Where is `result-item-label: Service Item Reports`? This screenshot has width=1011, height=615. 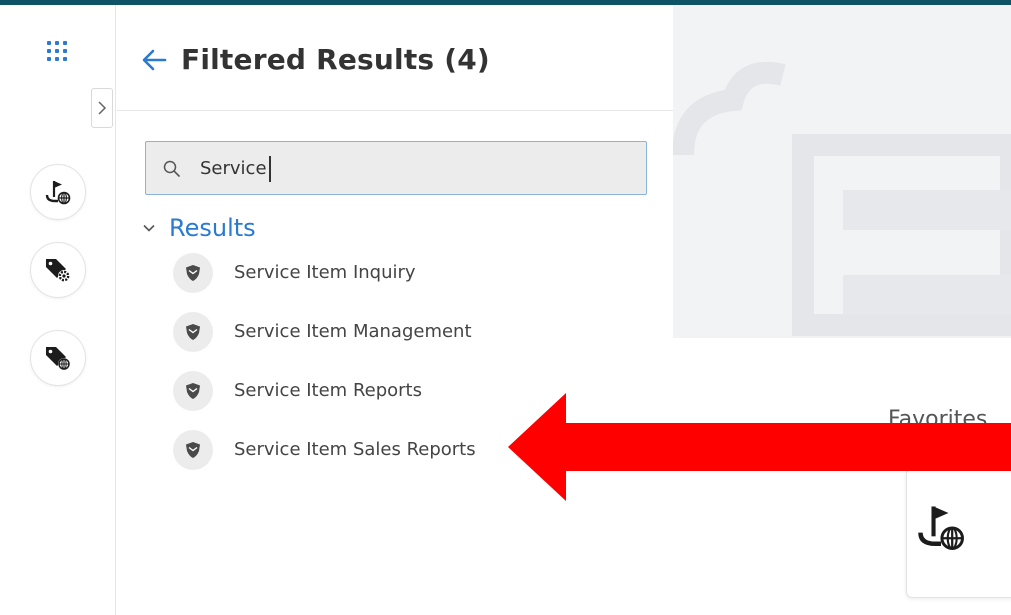
result-item-label: Service Item Reports is located at coordinates (328, 390).